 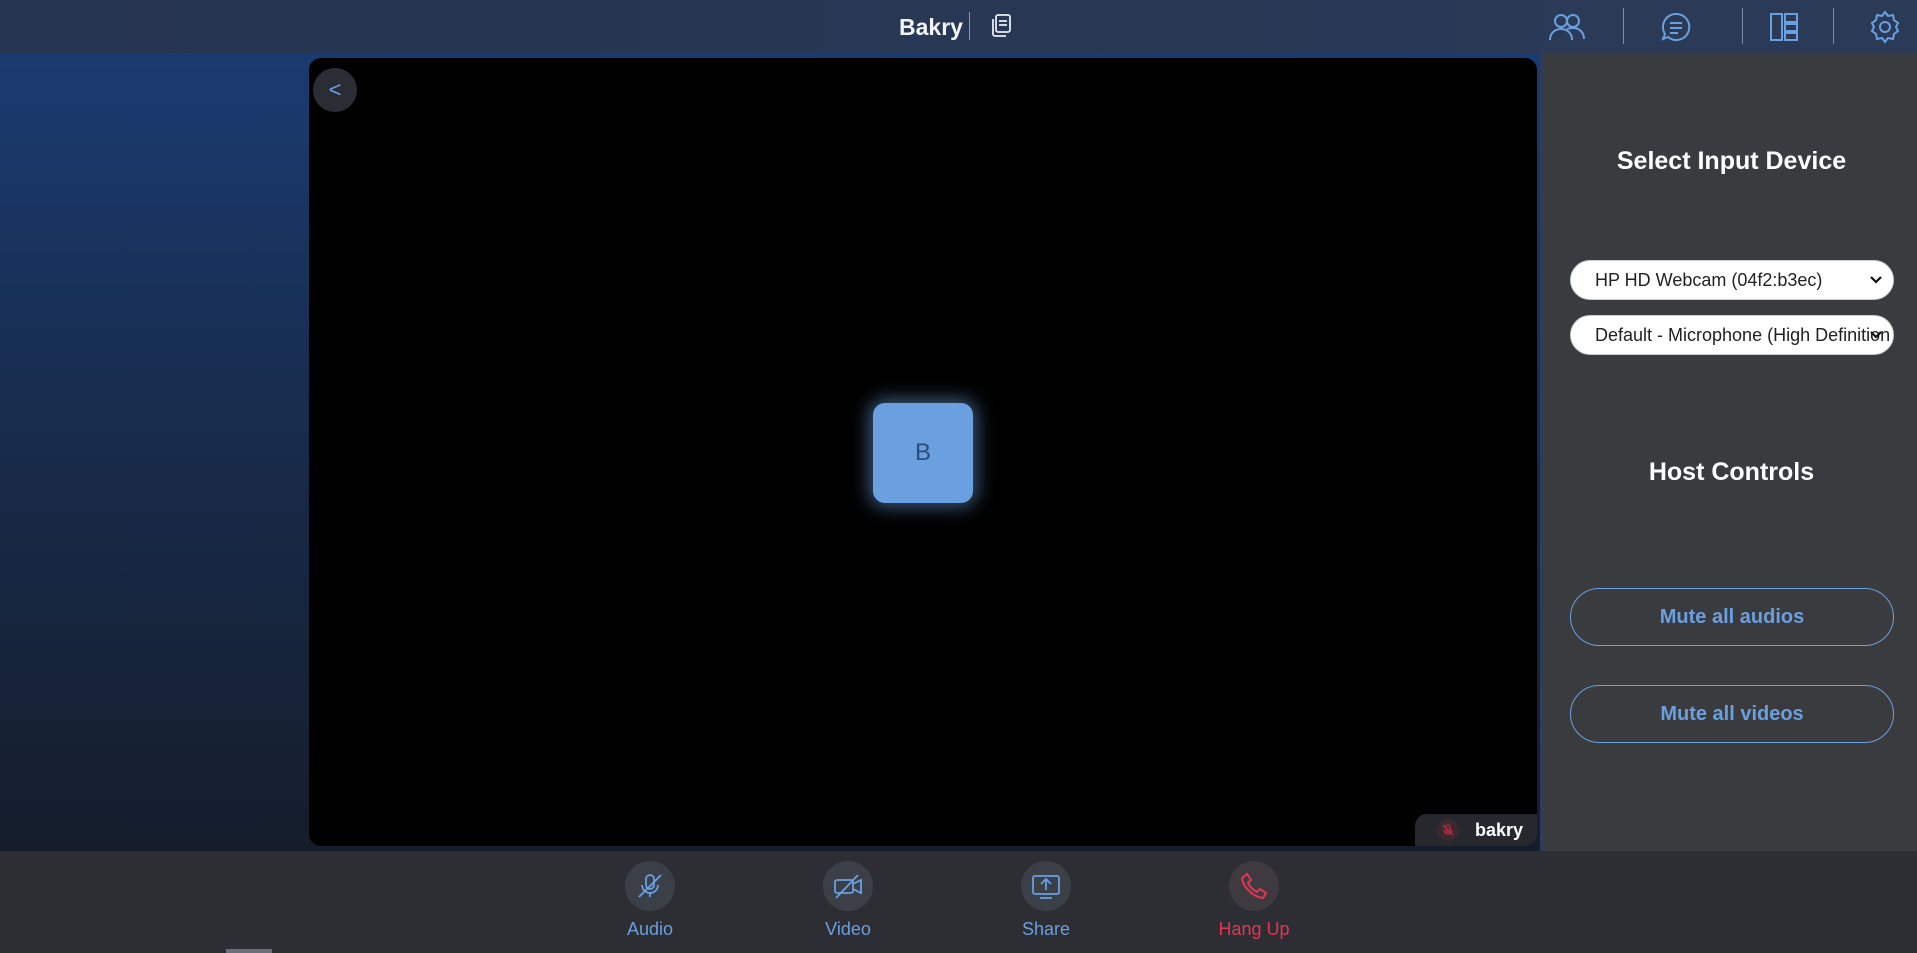 What do you see at coordinates (931, 27) in the screenshot?
I see `room-title: Bakry` at bounding box center [931, 27].